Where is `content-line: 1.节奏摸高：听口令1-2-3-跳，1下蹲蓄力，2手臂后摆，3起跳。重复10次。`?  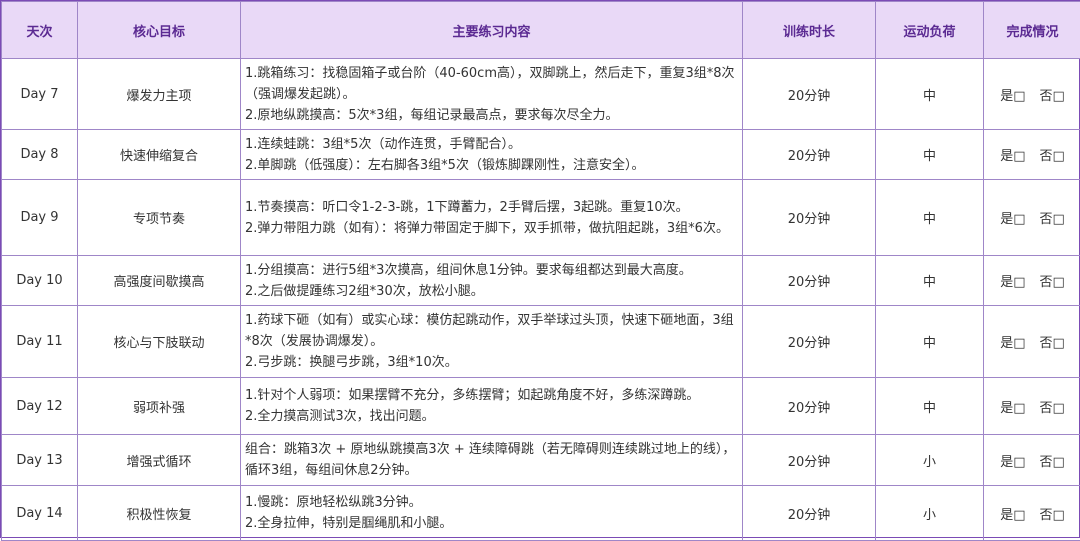
content-line: 1.节奏摸高：听口令1-2-3-跳，1下蹲蓄力，2手臂后摆，3起跳。重复10次。 is located at coordinates (491, 207).